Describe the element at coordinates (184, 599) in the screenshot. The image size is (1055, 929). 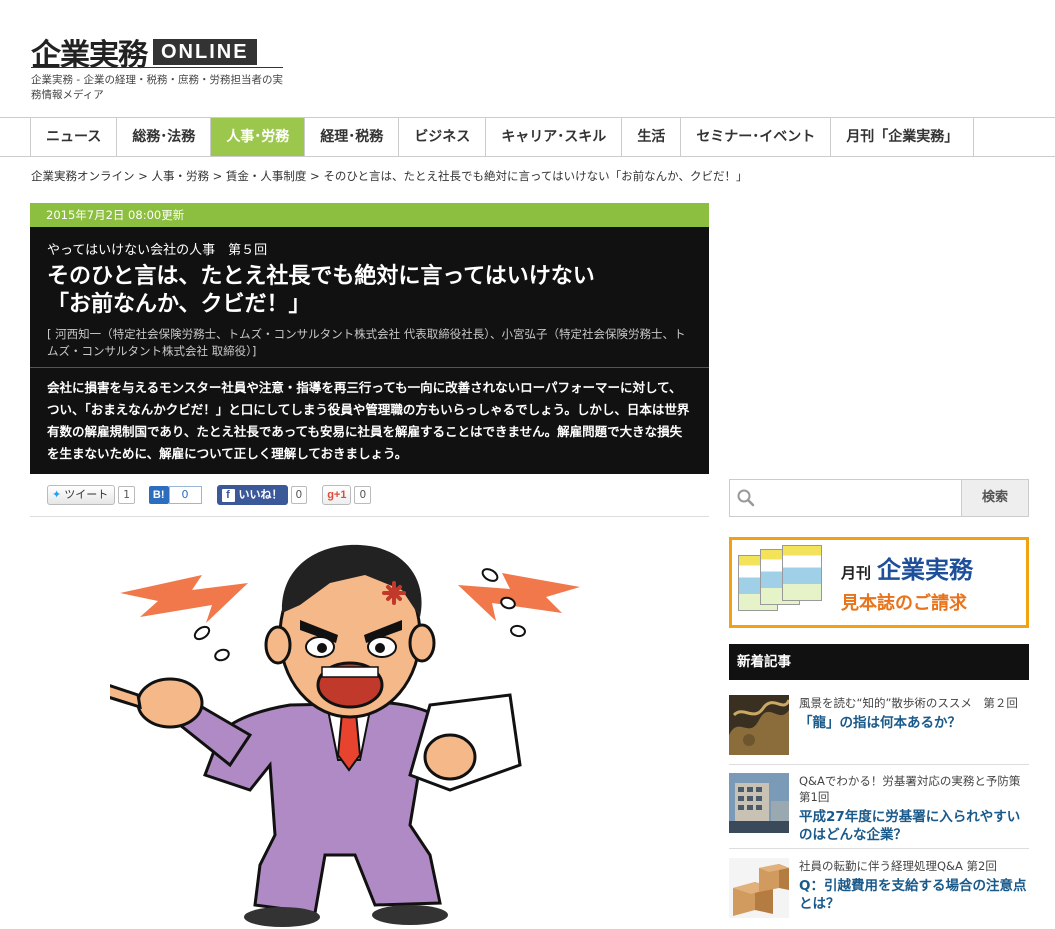
I see `anger-bolt-left-icon` at that location.